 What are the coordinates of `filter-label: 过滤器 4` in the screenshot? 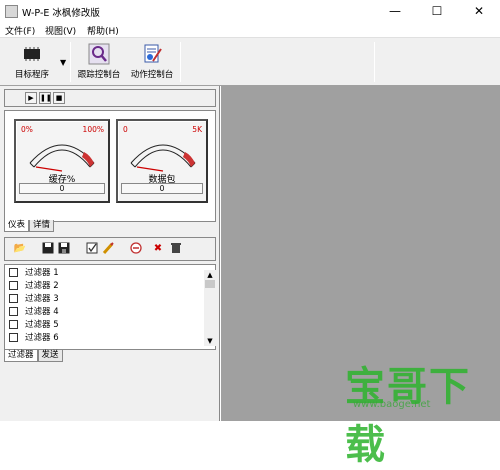 It's located at (42, 312).